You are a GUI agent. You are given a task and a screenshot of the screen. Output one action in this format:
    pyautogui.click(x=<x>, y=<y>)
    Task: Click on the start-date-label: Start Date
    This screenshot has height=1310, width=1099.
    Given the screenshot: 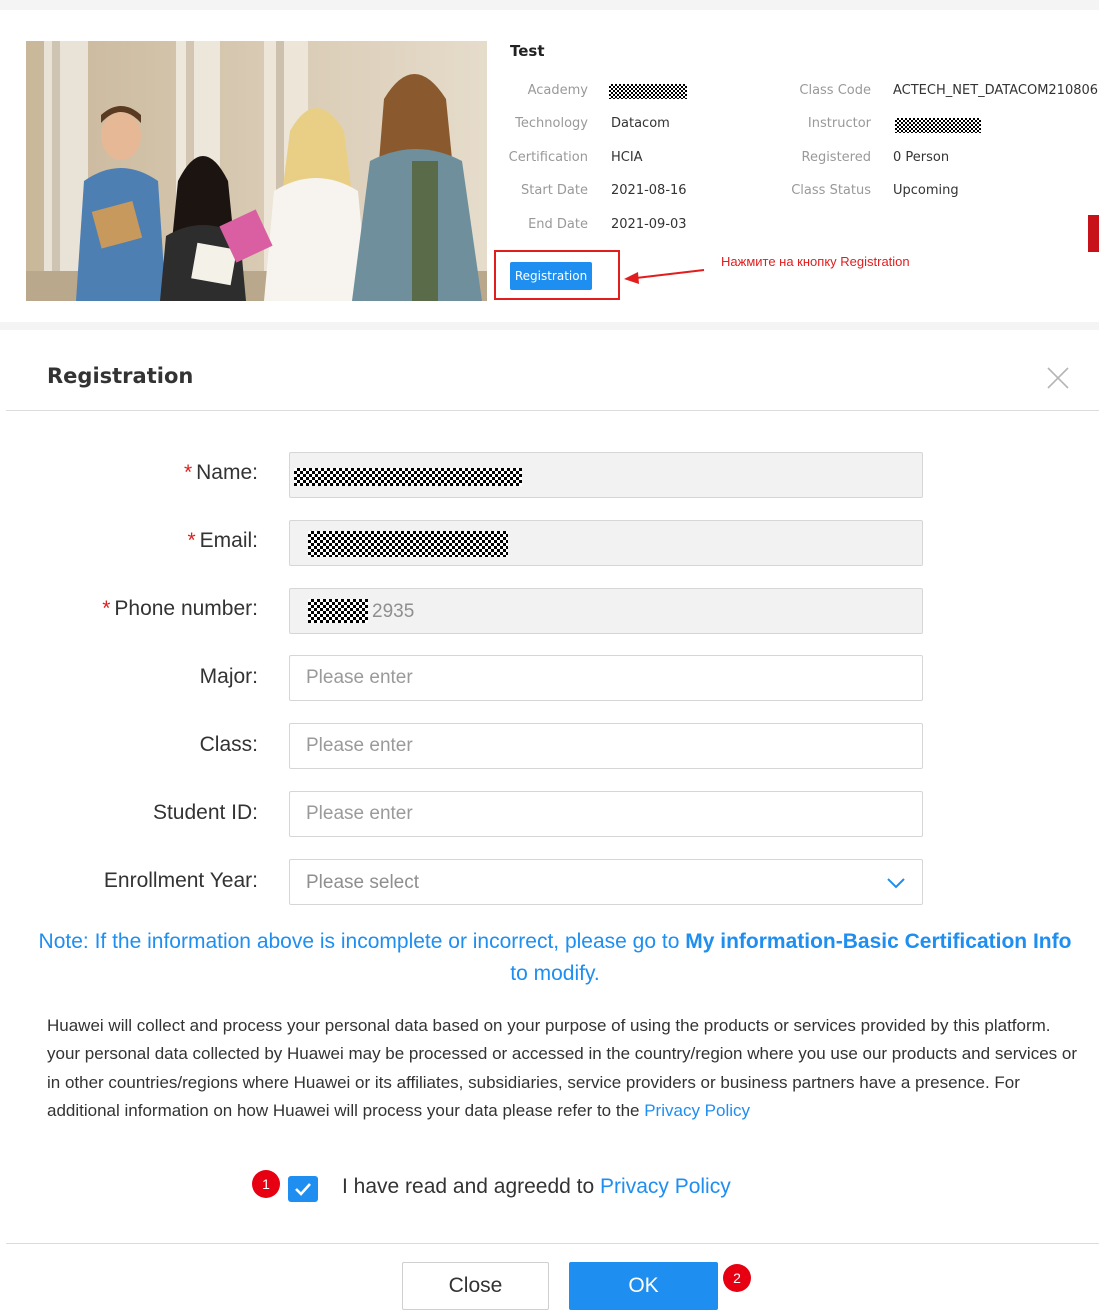 What is the action you would take?
    pyautogui.click(x=554, y=190)
    